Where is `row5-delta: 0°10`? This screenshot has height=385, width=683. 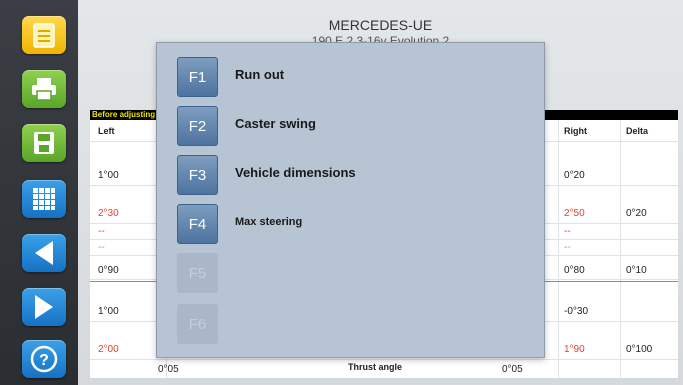
row5-delta: 0°10 is located at coordinates (636, 270).